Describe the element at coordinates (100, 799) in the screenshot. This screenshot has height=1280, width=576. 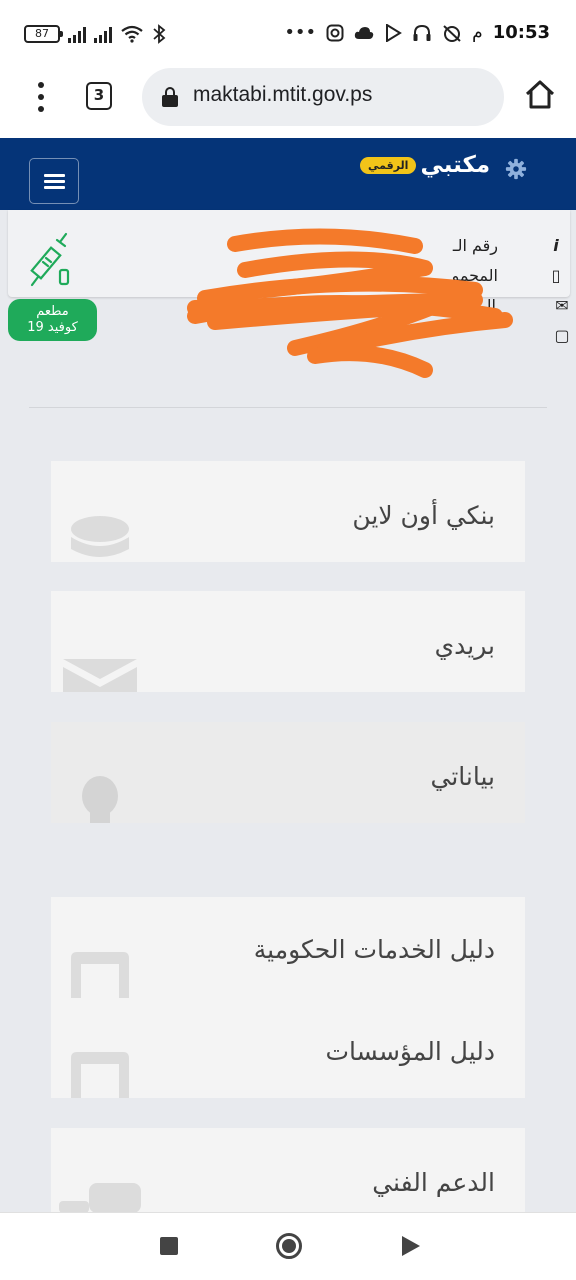
I see `user-icon` at that location.